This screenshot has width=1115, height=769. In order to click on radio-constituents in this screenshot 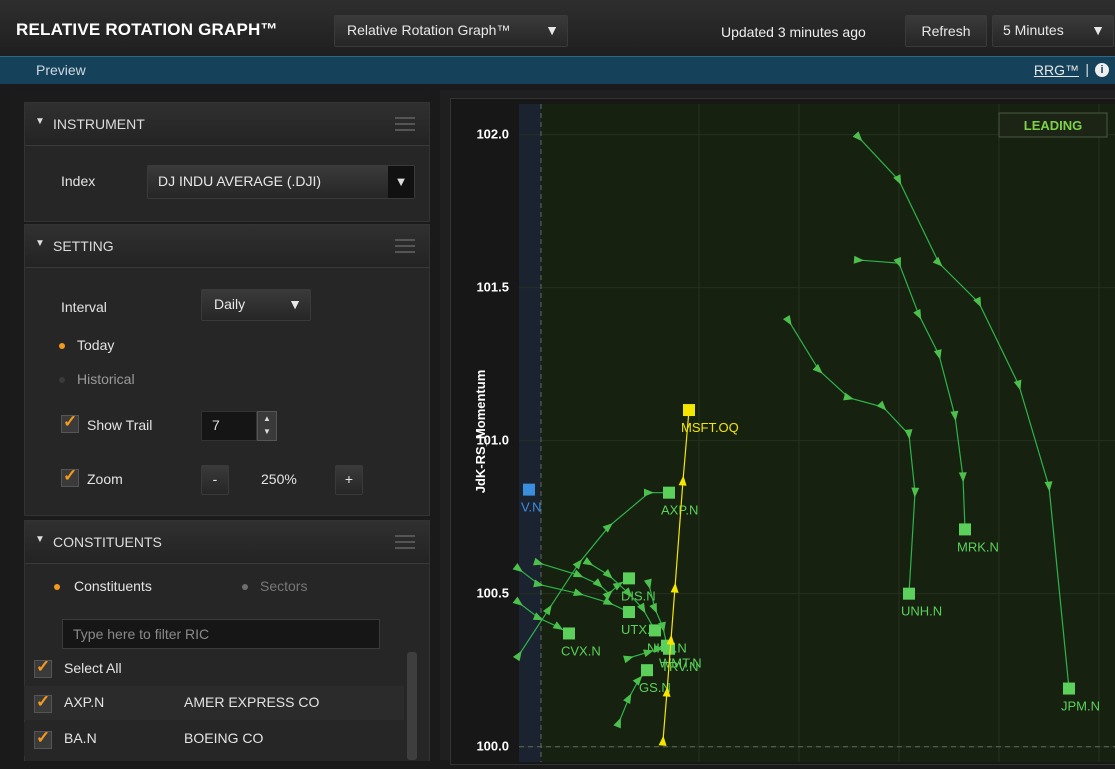, I will do `click(57, 587)`.